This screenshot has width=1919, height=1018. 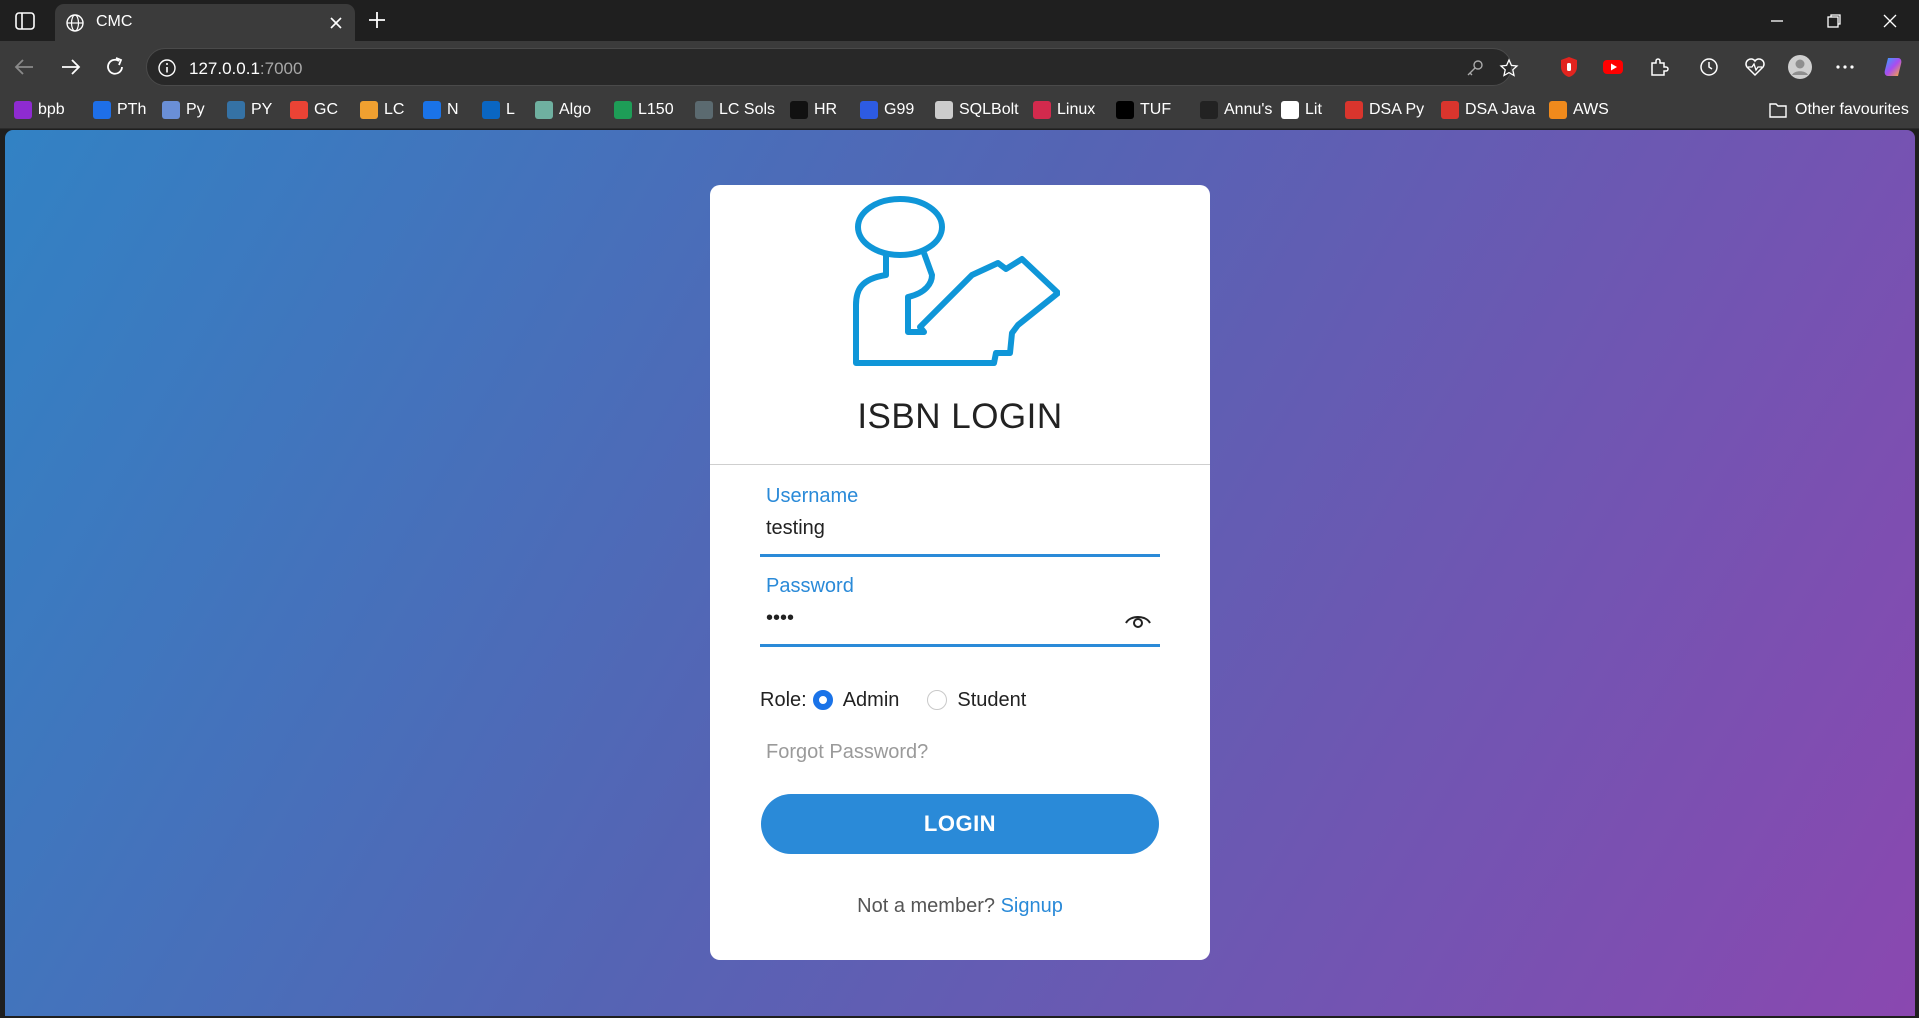 I want to click on student-radio, so click(x=937, y=700).